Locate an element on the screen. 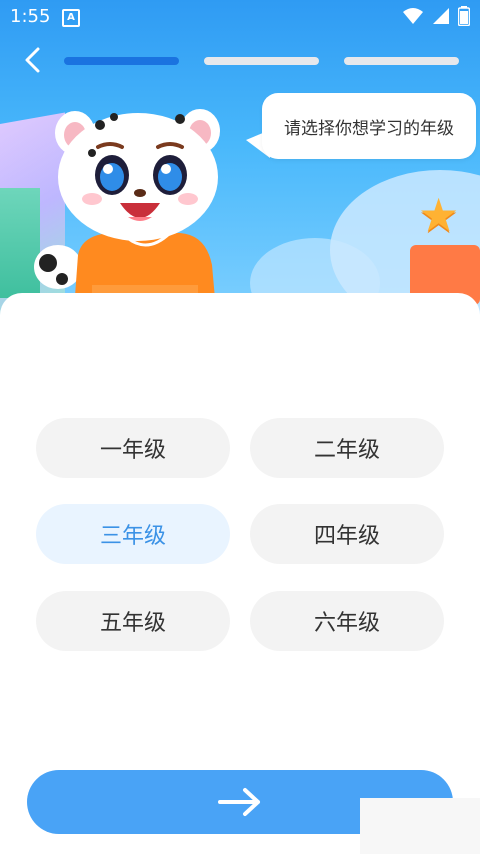 Image resolution: width=480 pixels, height=854 pixels. grade-option: 六年级 is located at coordinates (347, 621).